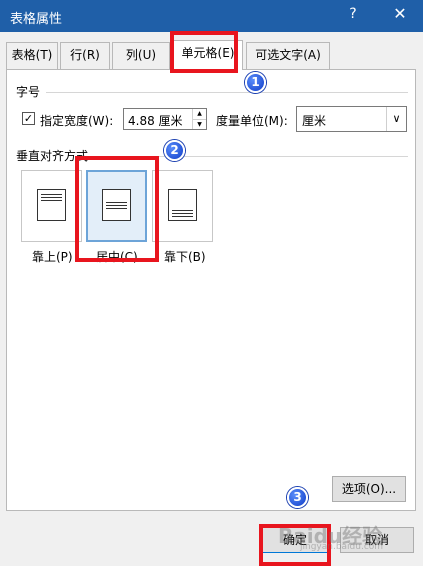 The width and height of the screenshot is (423, 566). Describe the element at coordinates (155, 121) in the screenshot. I see `width-value: 4.88 厘米` at that location.